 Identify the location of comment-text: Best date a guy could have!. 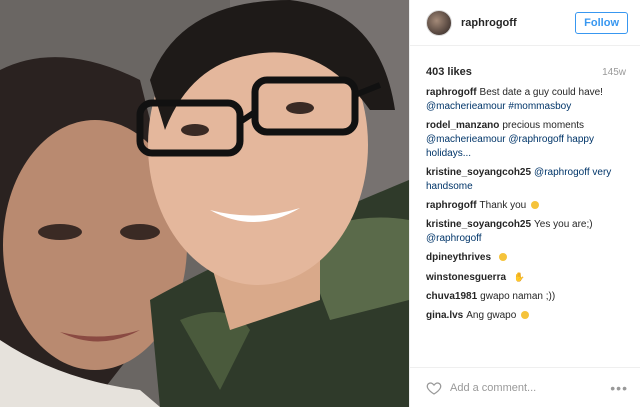
(541, 92).